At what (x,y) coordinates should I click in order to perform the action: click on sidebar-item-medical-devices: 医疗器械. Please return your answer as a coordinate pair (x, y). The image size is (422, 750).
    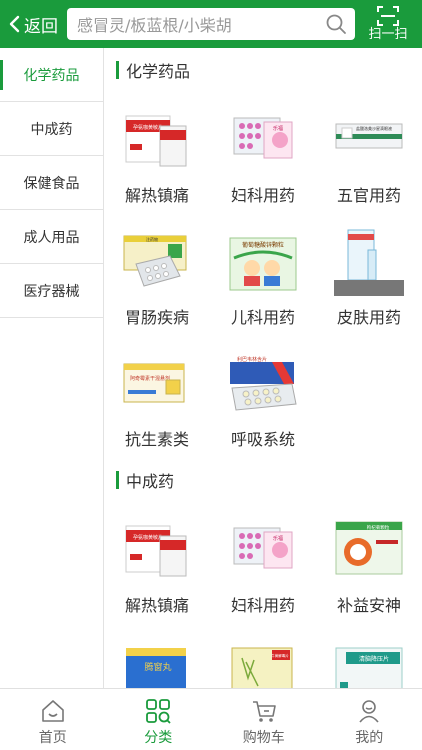
    Looking at the image, I should click on (51, 291).